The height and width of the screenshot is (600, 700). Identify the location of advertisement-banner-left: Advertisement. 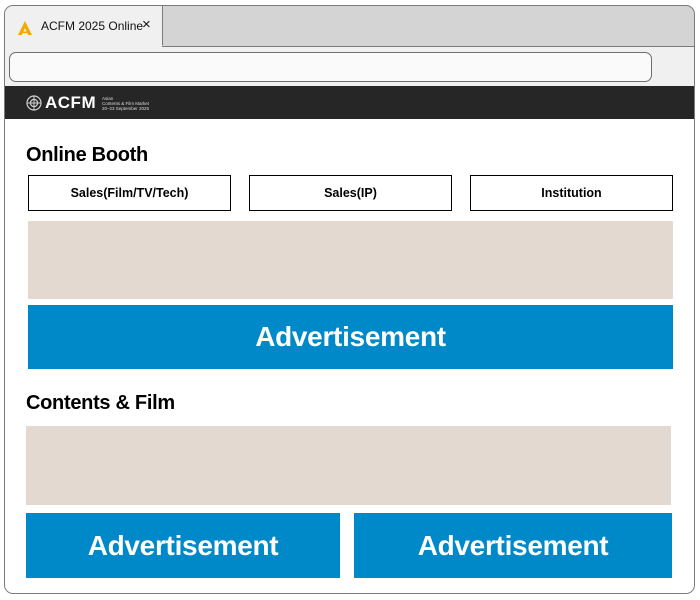
(183, 545).